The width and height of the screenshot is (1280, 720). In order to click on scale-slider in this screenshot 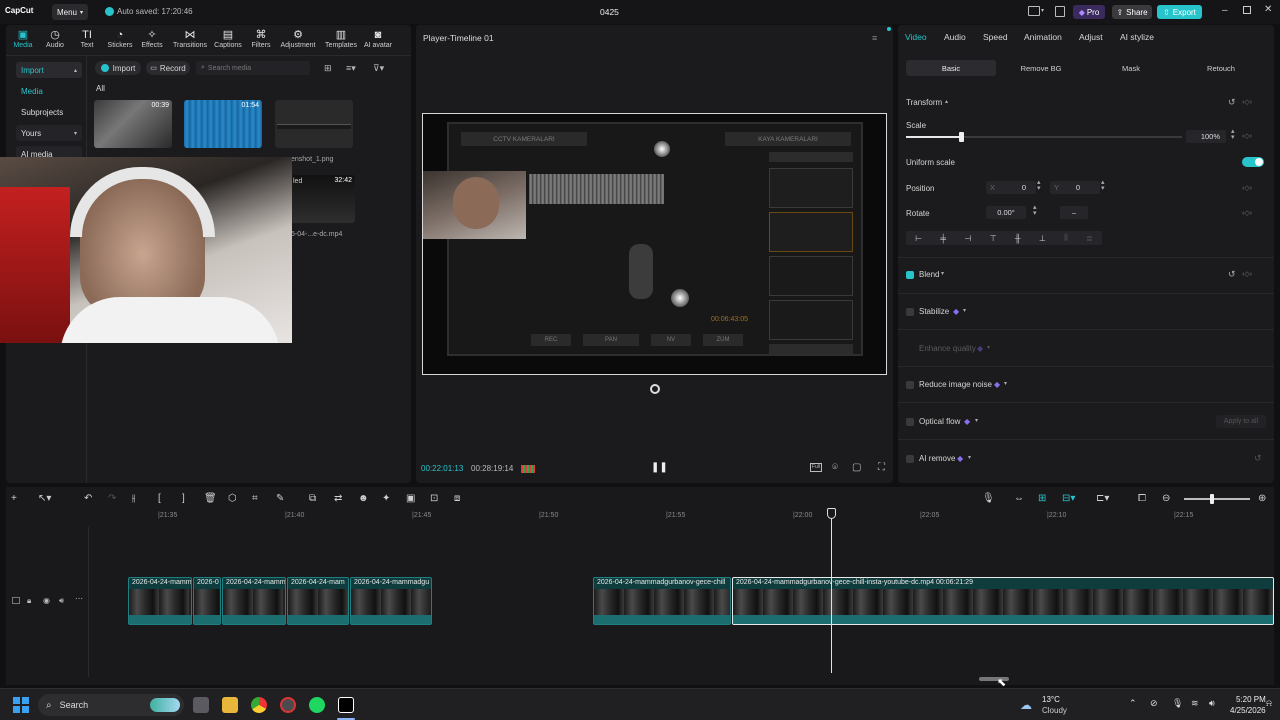, I will do `click(1044, 137)`.